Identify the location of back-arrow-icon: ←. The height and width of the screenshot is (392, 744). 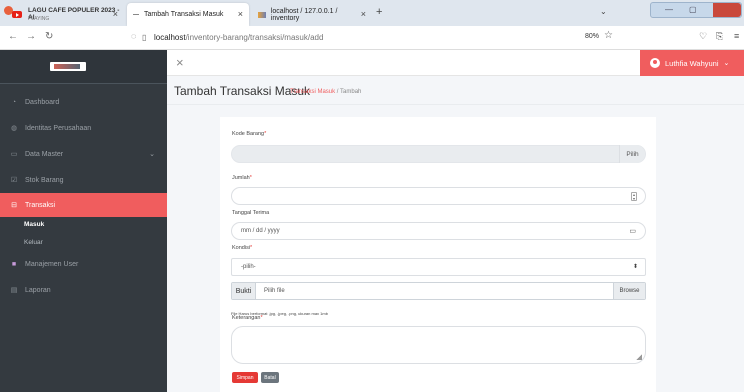
(13, 36).